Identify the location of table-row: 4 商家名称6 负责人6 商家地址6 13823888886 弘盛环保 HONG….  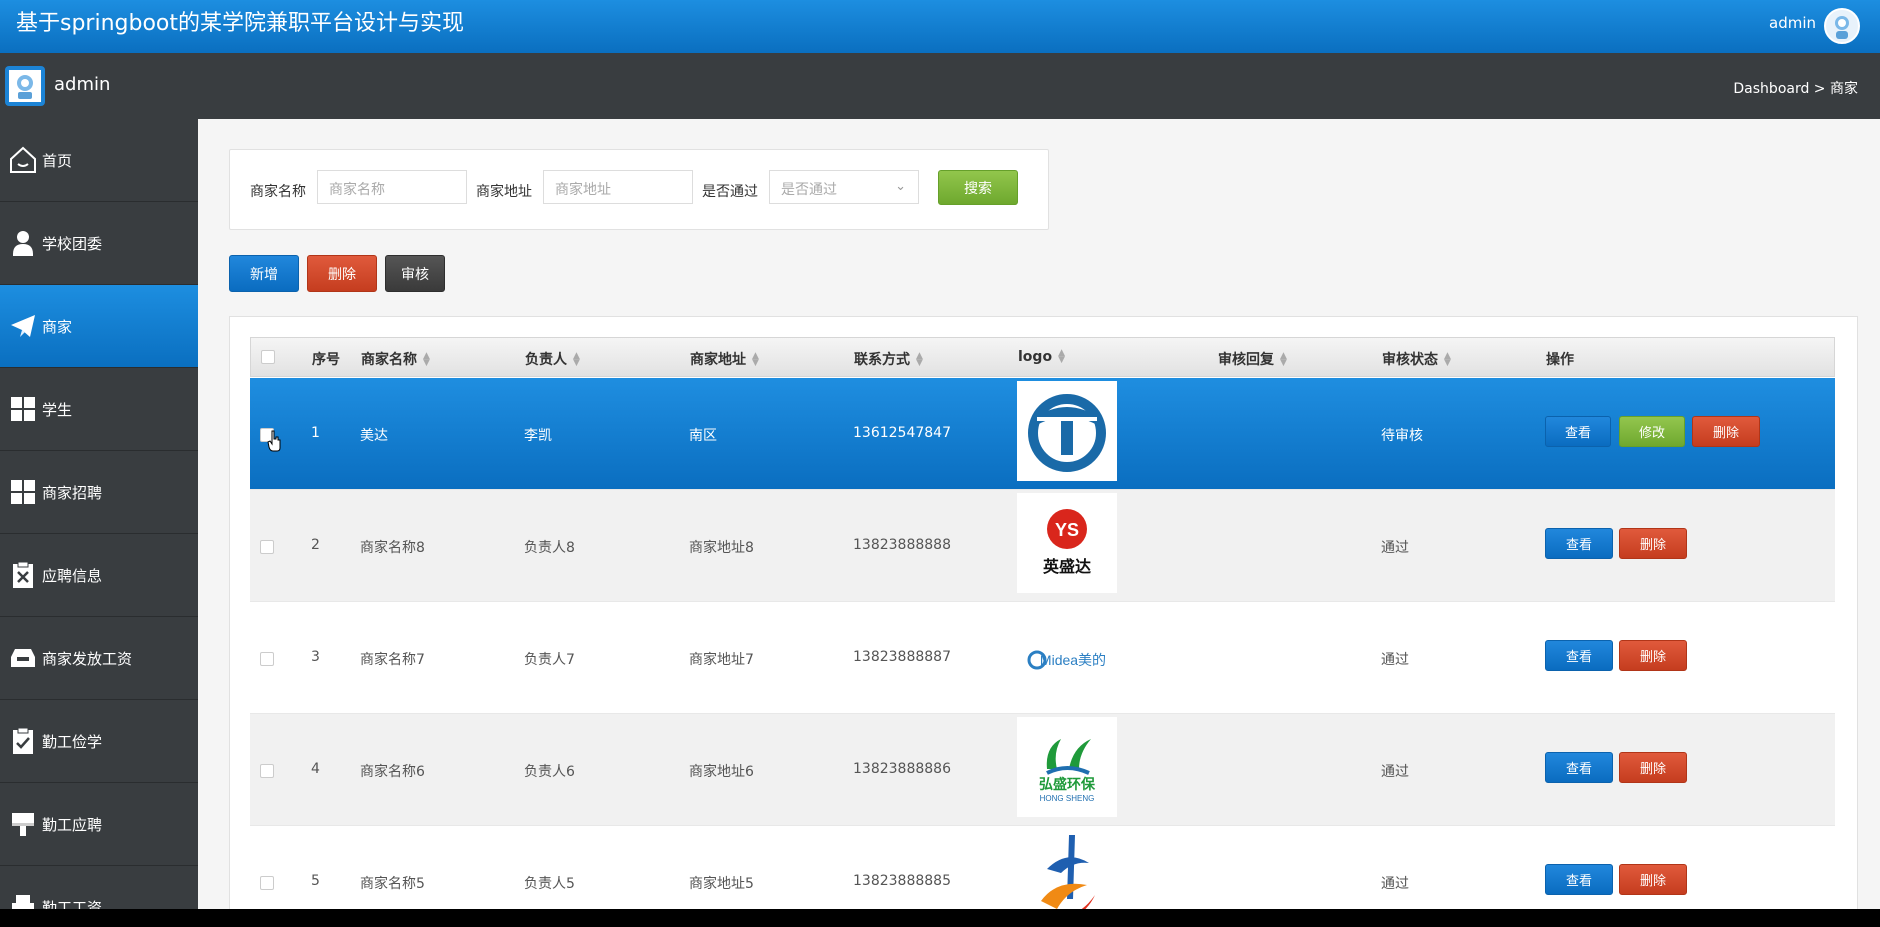
(1042, 770).